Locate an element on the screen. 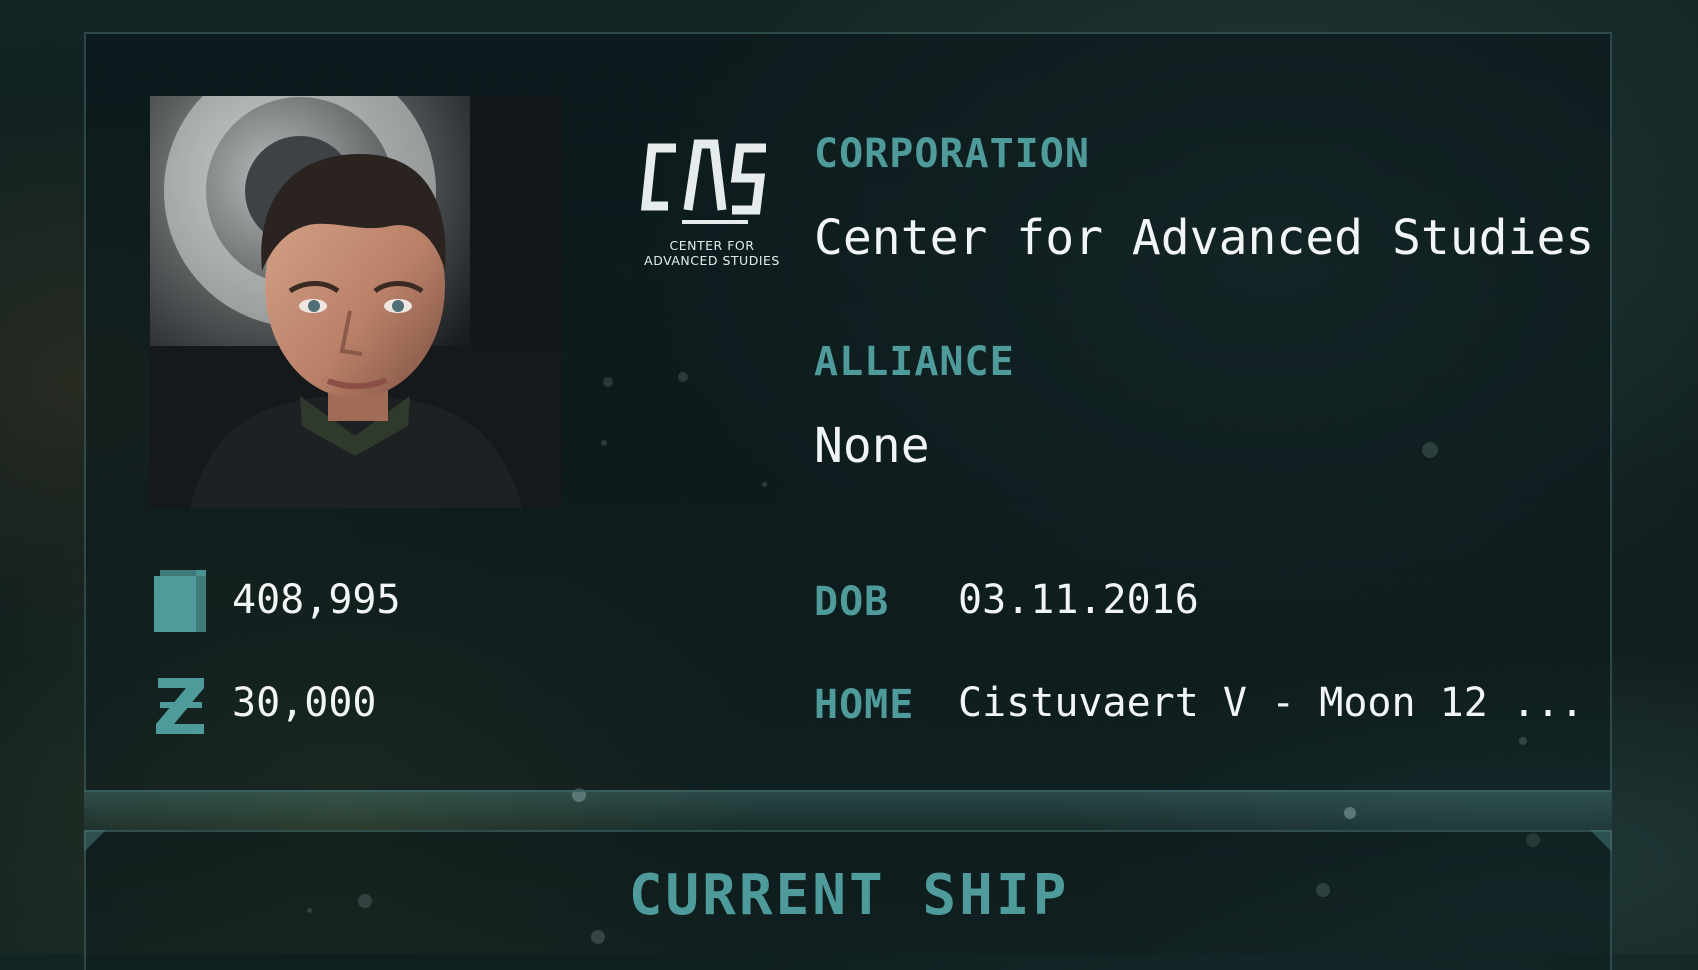 This screenshot has width=1698, height=970. panel-corner-right is located at coordinates (1601, 841).